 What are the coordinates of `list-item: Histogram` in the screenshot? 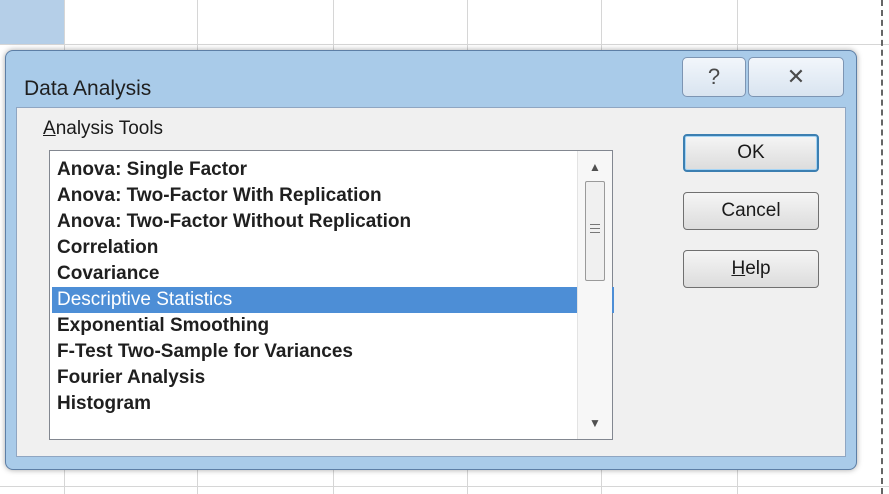 It's located at (333, 404).